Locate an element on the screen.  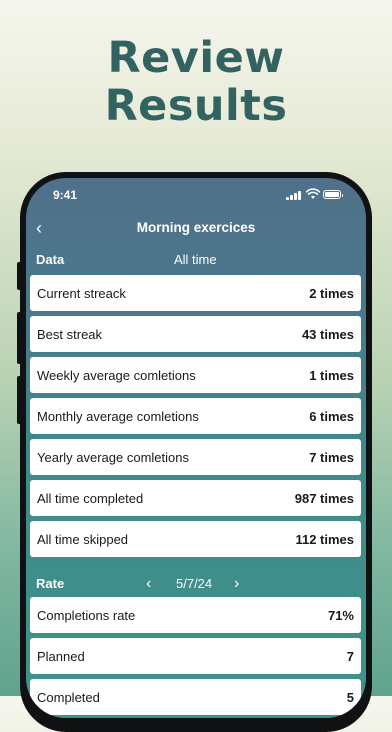
stat-value: 1 times is located at coordinates (331, 375).